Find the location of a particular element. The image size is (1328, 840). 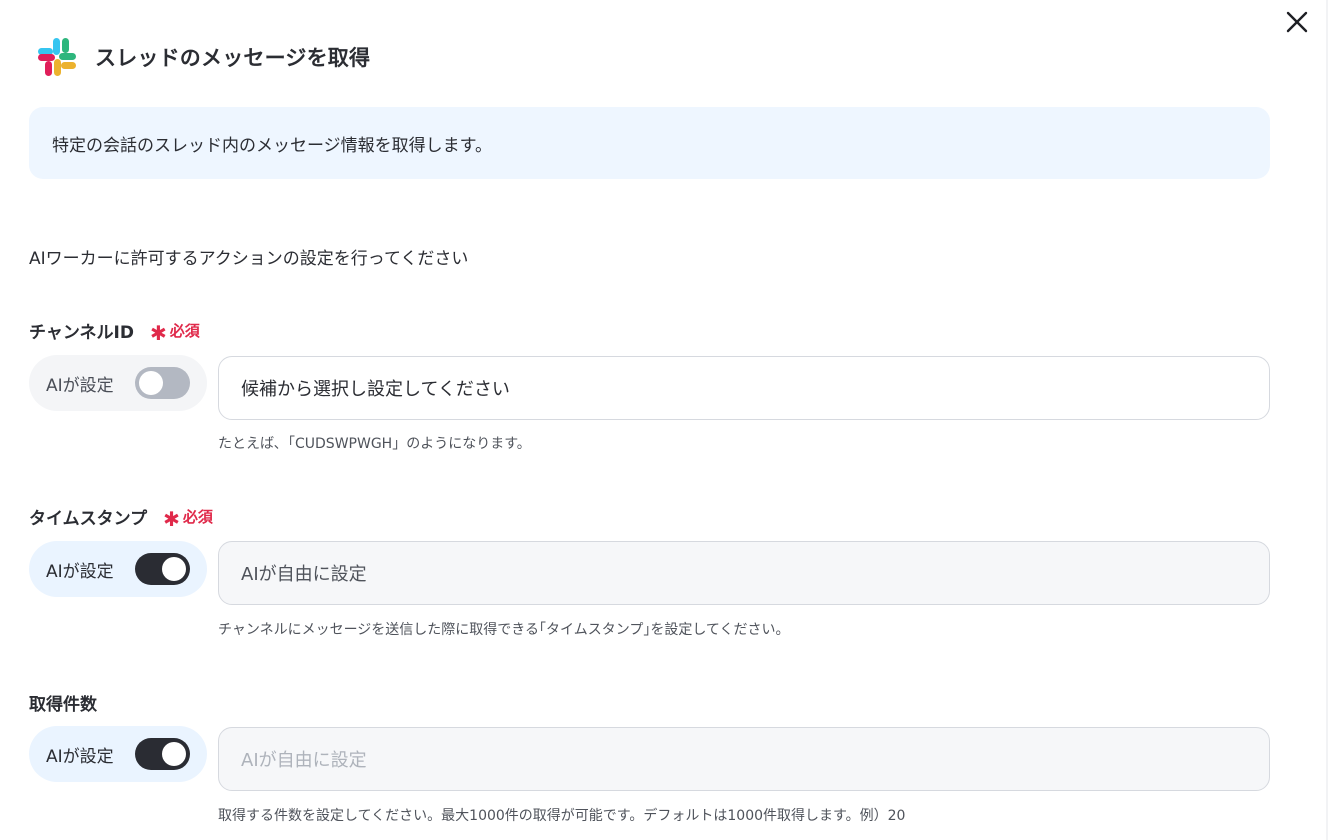

intro-text: AIワーカーに許可するアクションの設定を行ってください is located at coordinates (249, 259).